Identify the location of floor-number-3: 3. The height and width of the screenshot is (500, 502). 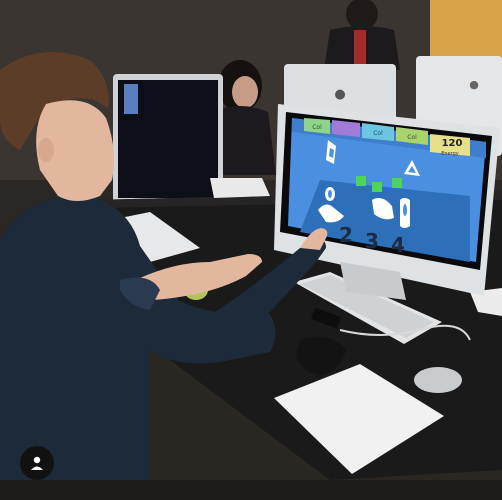
(372, 241).